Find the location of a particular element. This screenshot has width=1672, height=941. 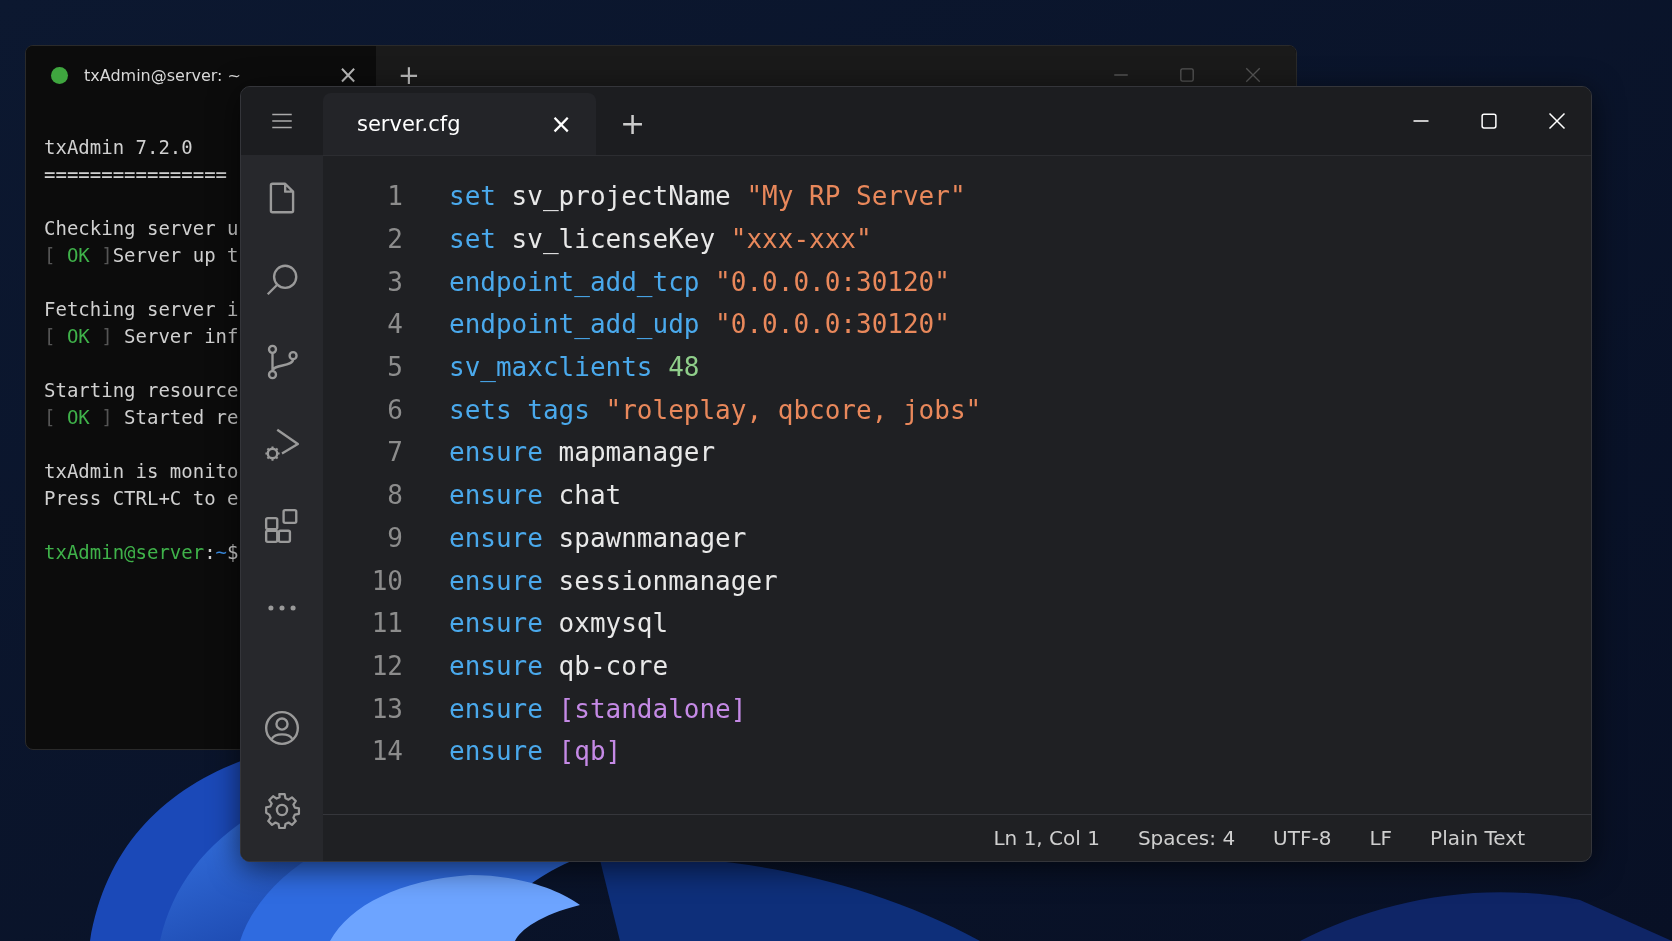

code-line: ensure spawnmanager is located at coordinates (598, 537).